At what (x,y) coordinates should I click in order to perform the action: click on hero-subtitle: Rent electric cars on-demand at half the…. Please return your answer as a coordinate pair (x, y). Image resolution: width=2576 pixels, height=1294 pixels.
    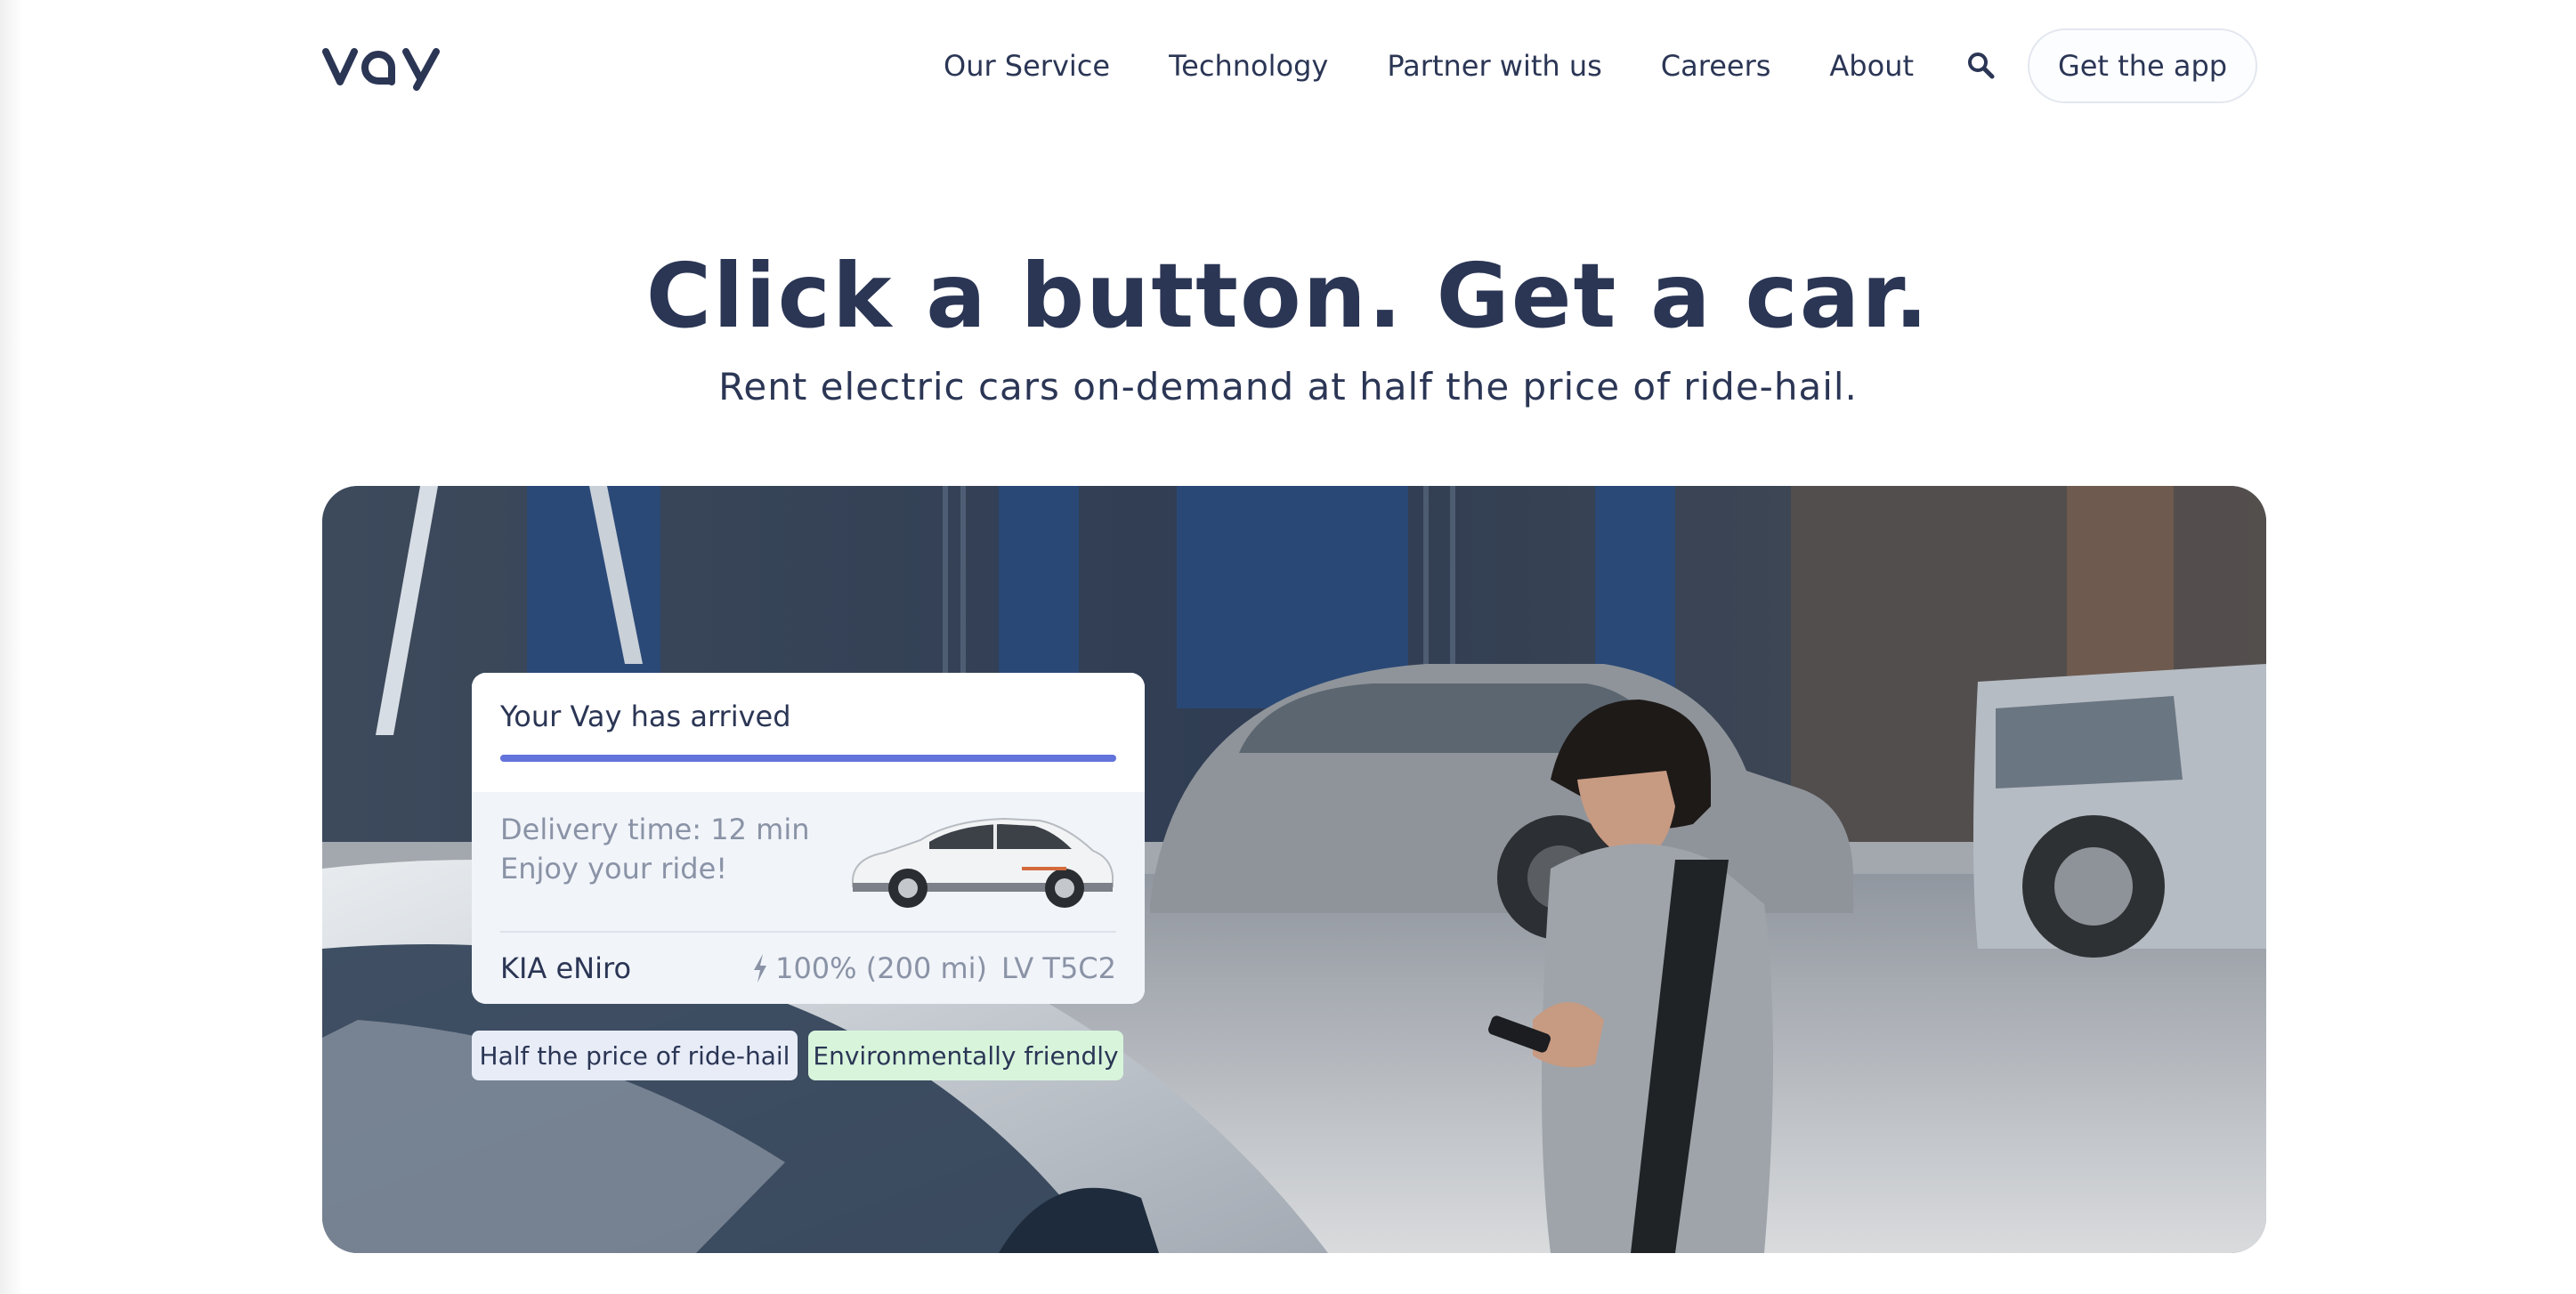
    Looking at the image, I should click on (1288, 387).